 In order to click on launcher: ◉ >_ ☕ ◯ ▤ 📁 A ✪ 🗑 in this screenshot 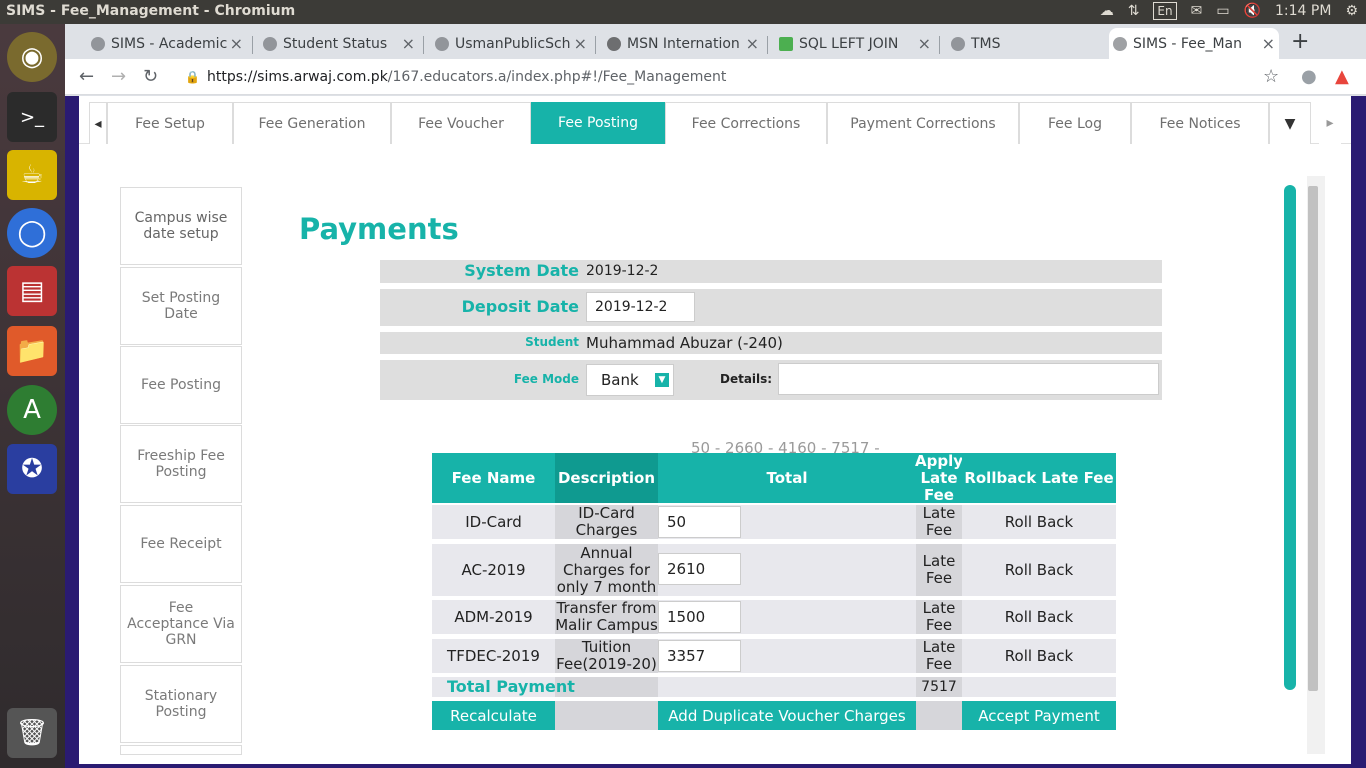, I will do `click(32, 396)`.